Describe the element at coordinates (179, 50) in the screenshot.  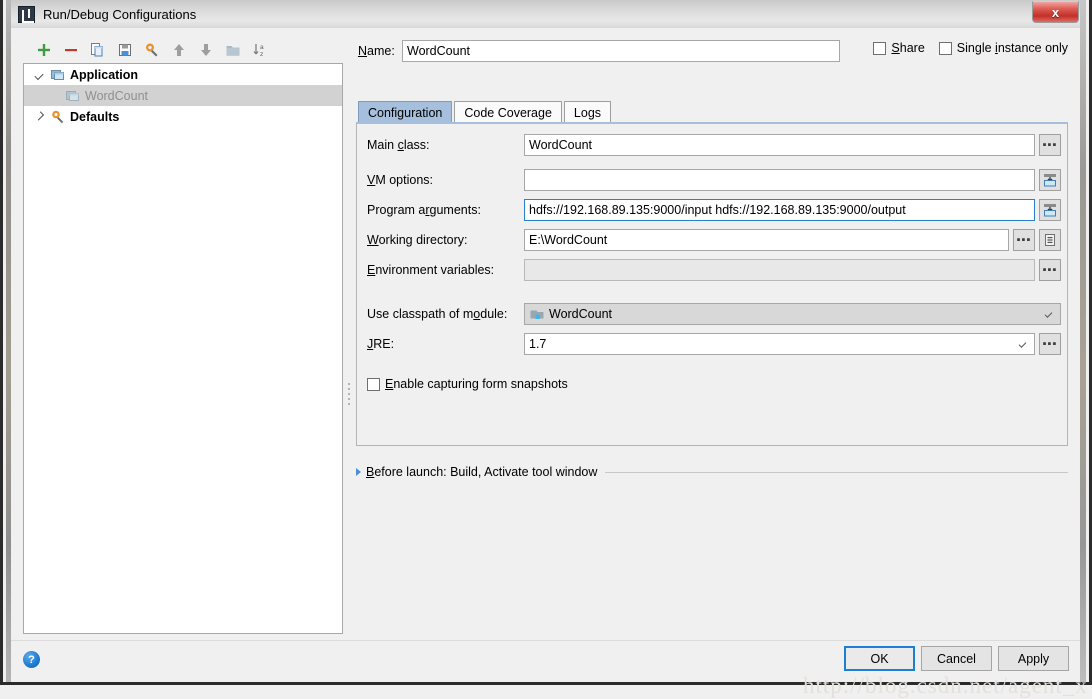
I see `arrow-up-icon` at that location.